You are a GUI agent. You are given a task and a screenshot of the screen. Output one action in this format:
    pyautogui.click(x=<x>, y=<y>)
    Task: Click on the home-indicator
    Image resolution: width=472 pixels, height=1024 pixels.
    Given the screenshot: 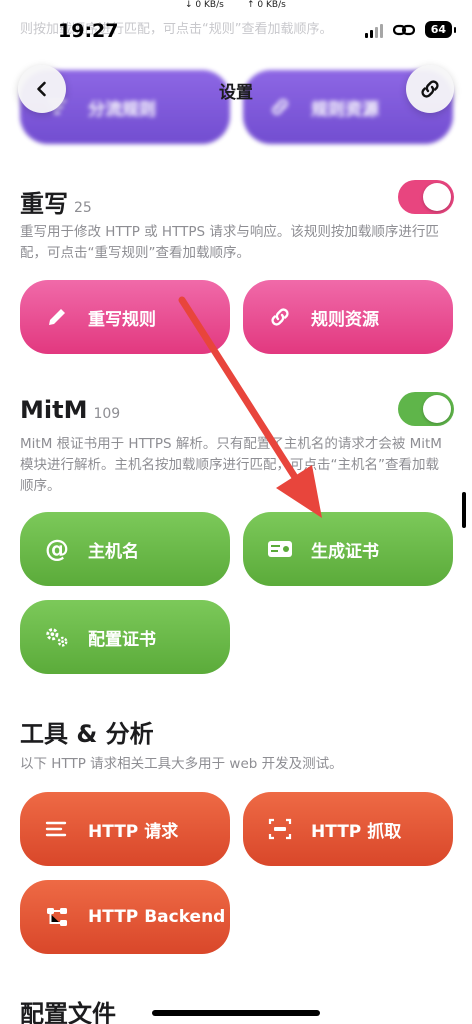 What is the action you would take?
    pyautogui.click(x=236, y=1013)
    